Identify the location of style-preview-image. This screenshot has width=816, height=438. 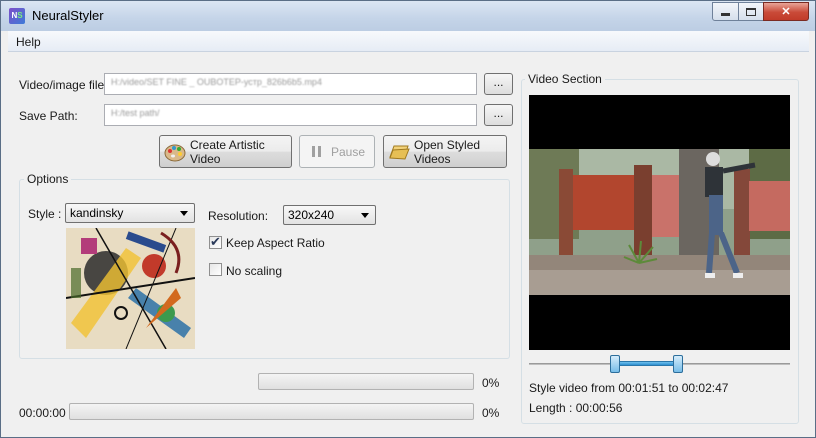
(130, 288).